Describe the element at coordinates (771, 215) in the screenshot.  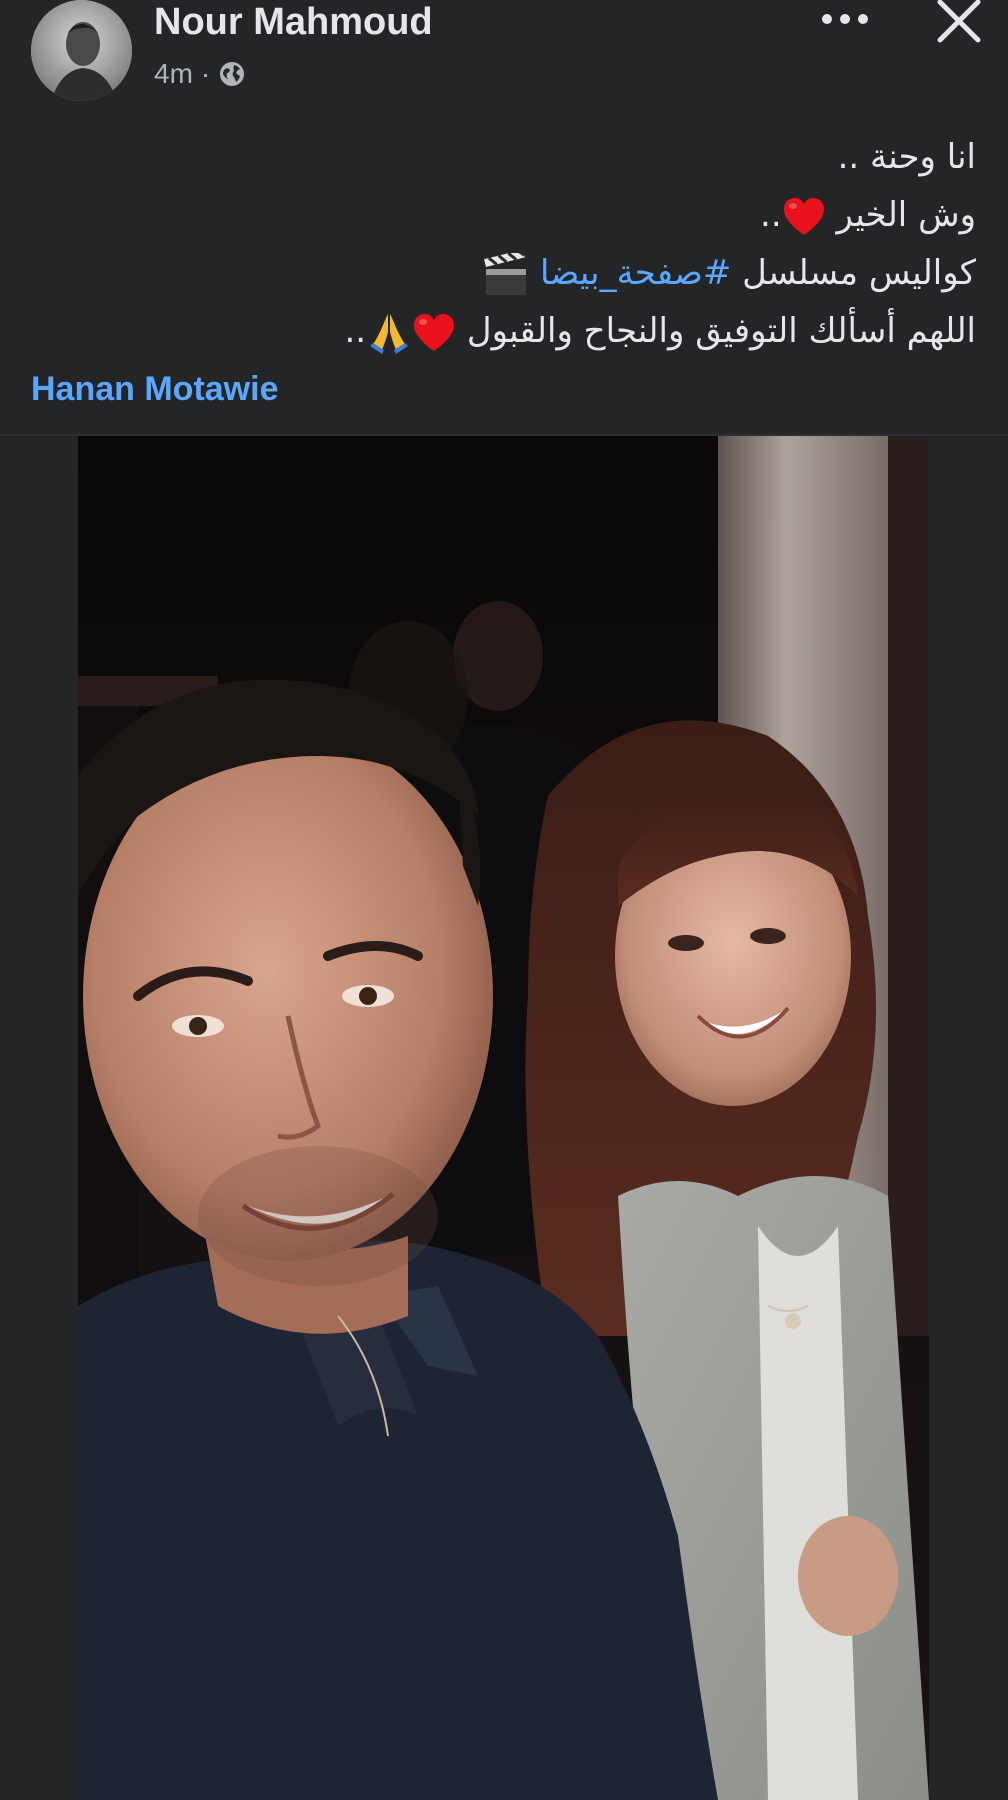
I see `caption-line-2-suffix: ..` at that location.